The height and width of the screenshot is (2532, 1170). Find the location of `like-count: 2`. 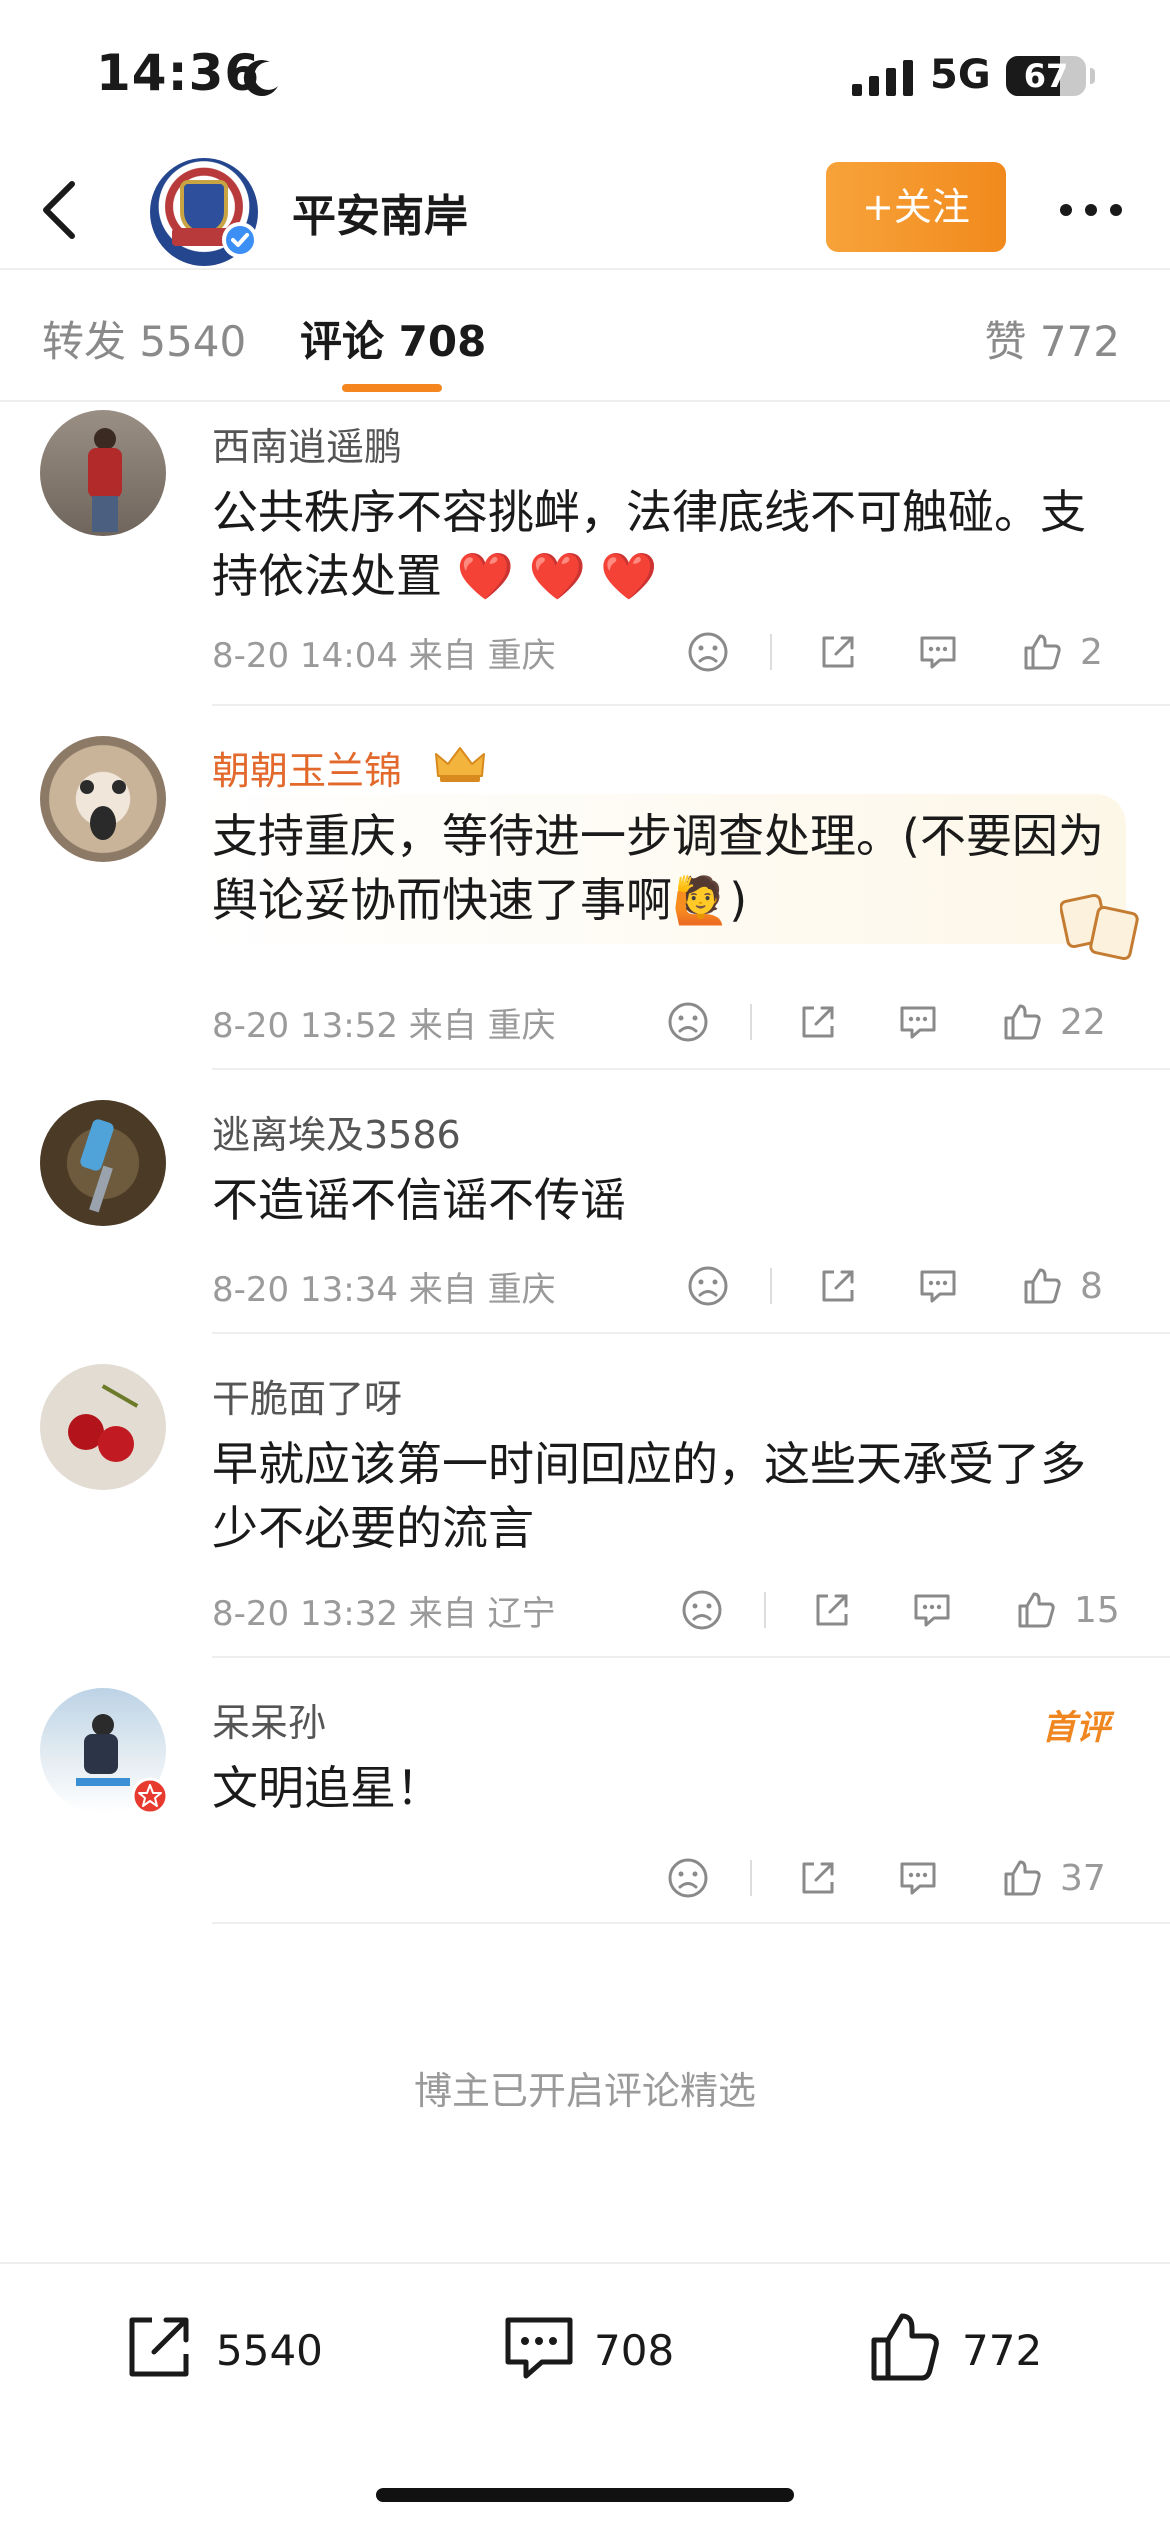

like-count: 2 is located at coordinates (1091, 652).